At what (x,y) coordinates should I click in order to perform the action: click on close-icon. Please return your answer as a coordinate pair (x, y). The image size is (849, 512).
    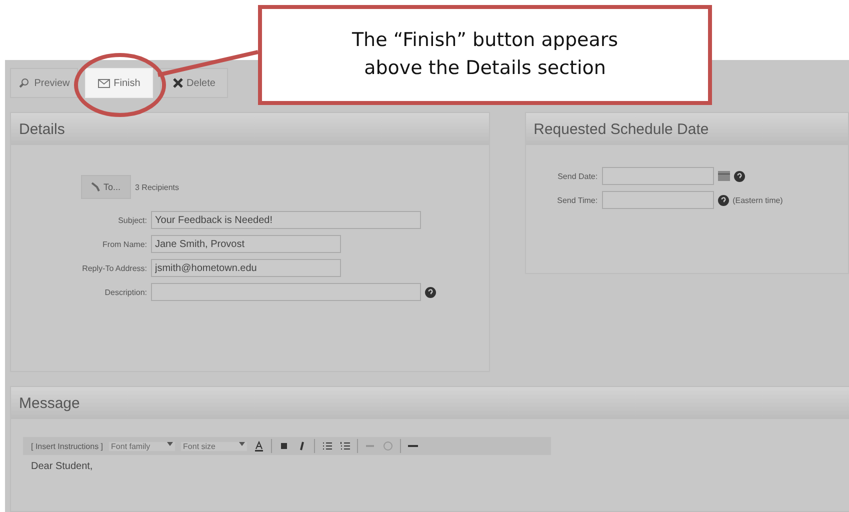
    Looking at the image, I should click on (177, 83).